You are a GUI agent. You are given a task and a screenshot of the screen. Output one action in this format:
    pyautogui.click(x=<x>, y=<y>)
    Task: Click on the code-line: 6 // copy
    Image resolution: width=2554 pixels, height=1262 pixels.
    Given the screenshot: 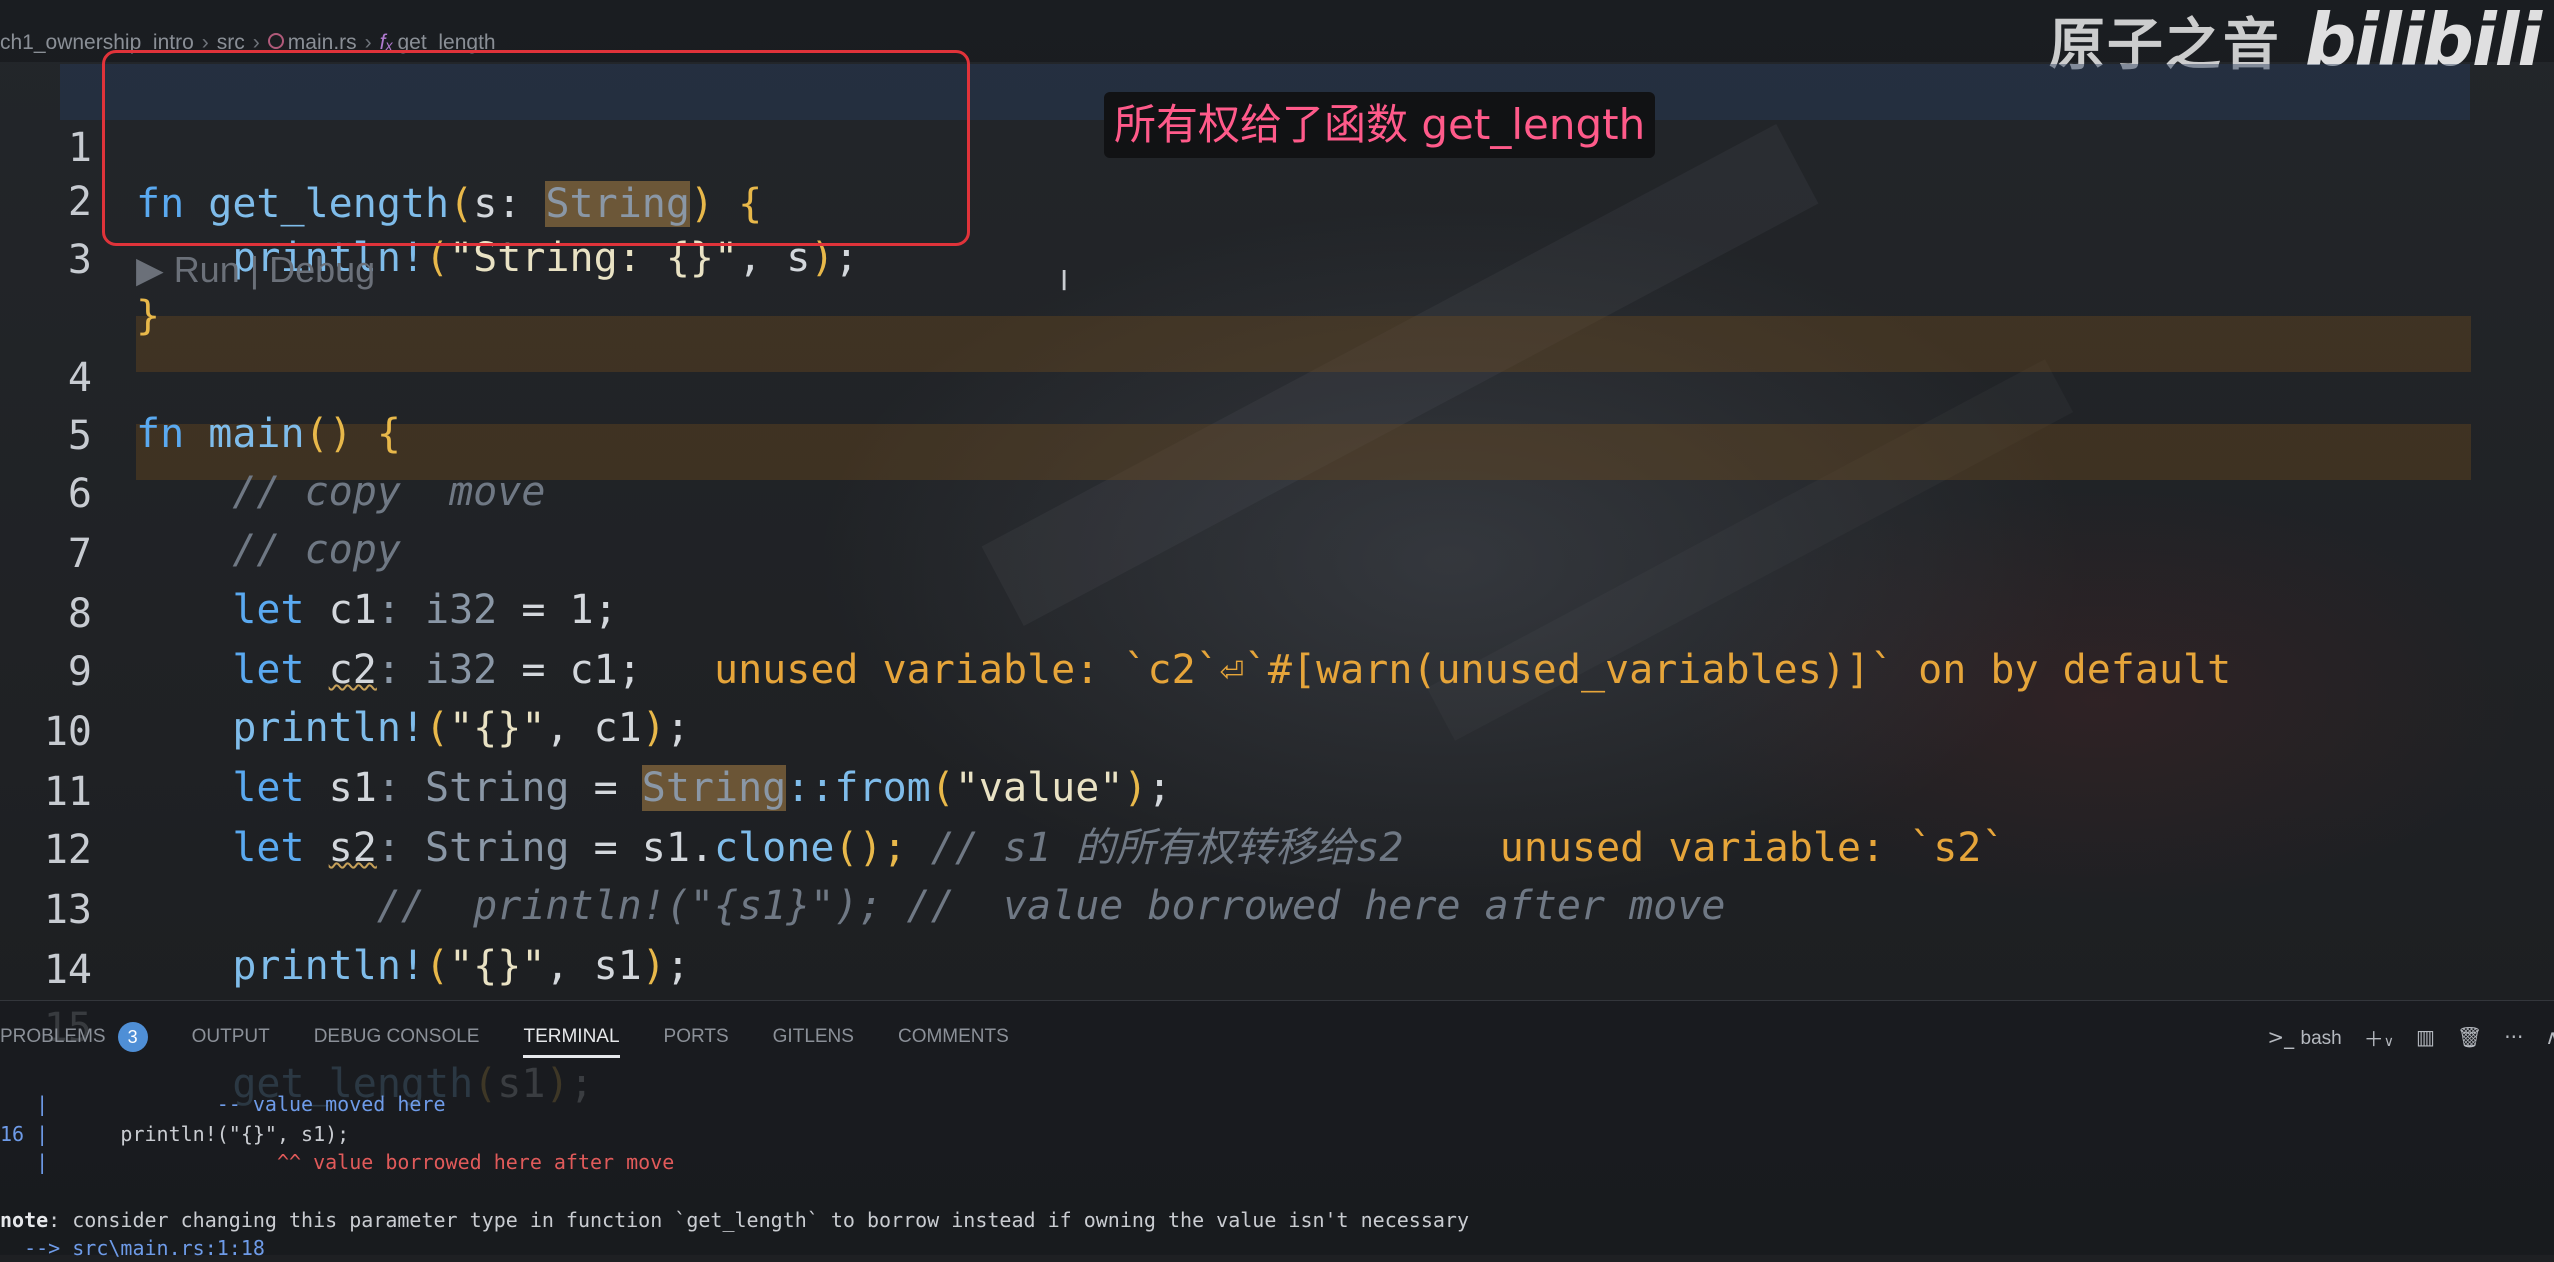 What is the action you would take?
    pyautogui.click(x=1277, y=491)
    